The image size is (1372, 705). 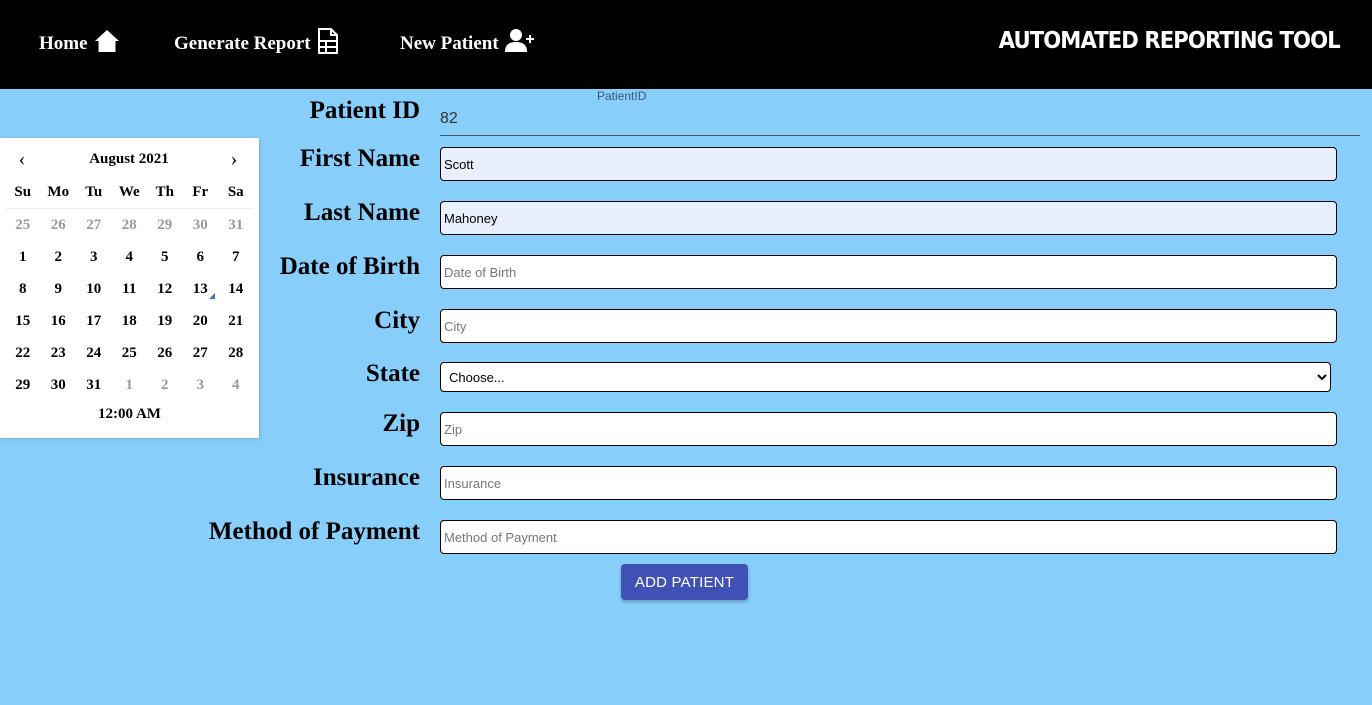 I want to click on nav-new-patient-label: New Patient, so click(x=449, y=43).